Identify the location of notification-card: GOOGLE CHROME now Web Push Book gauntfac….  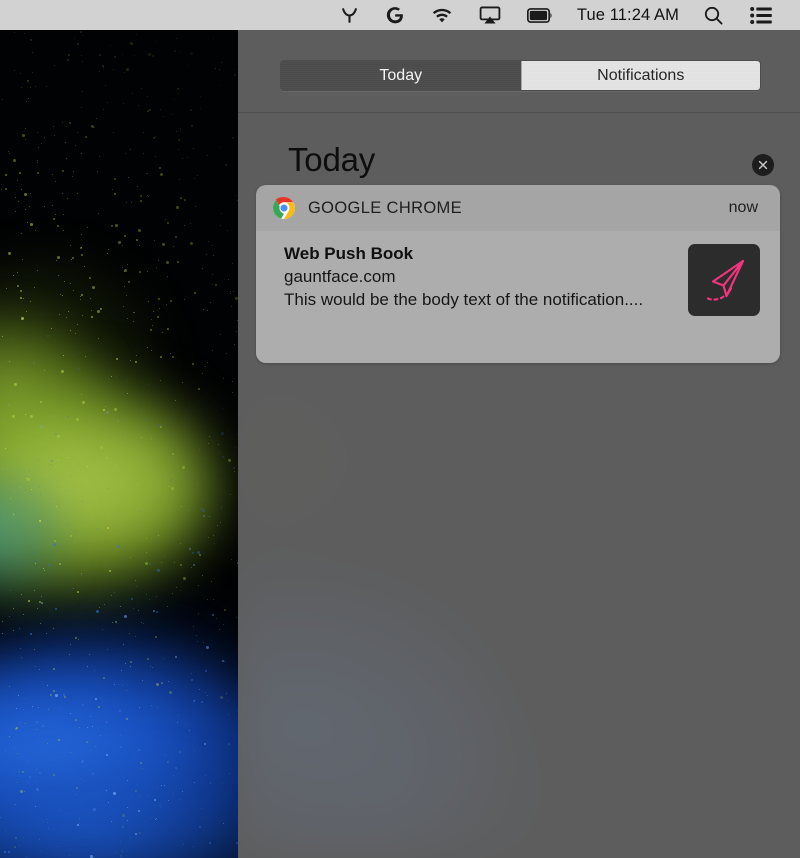
(518, 274).